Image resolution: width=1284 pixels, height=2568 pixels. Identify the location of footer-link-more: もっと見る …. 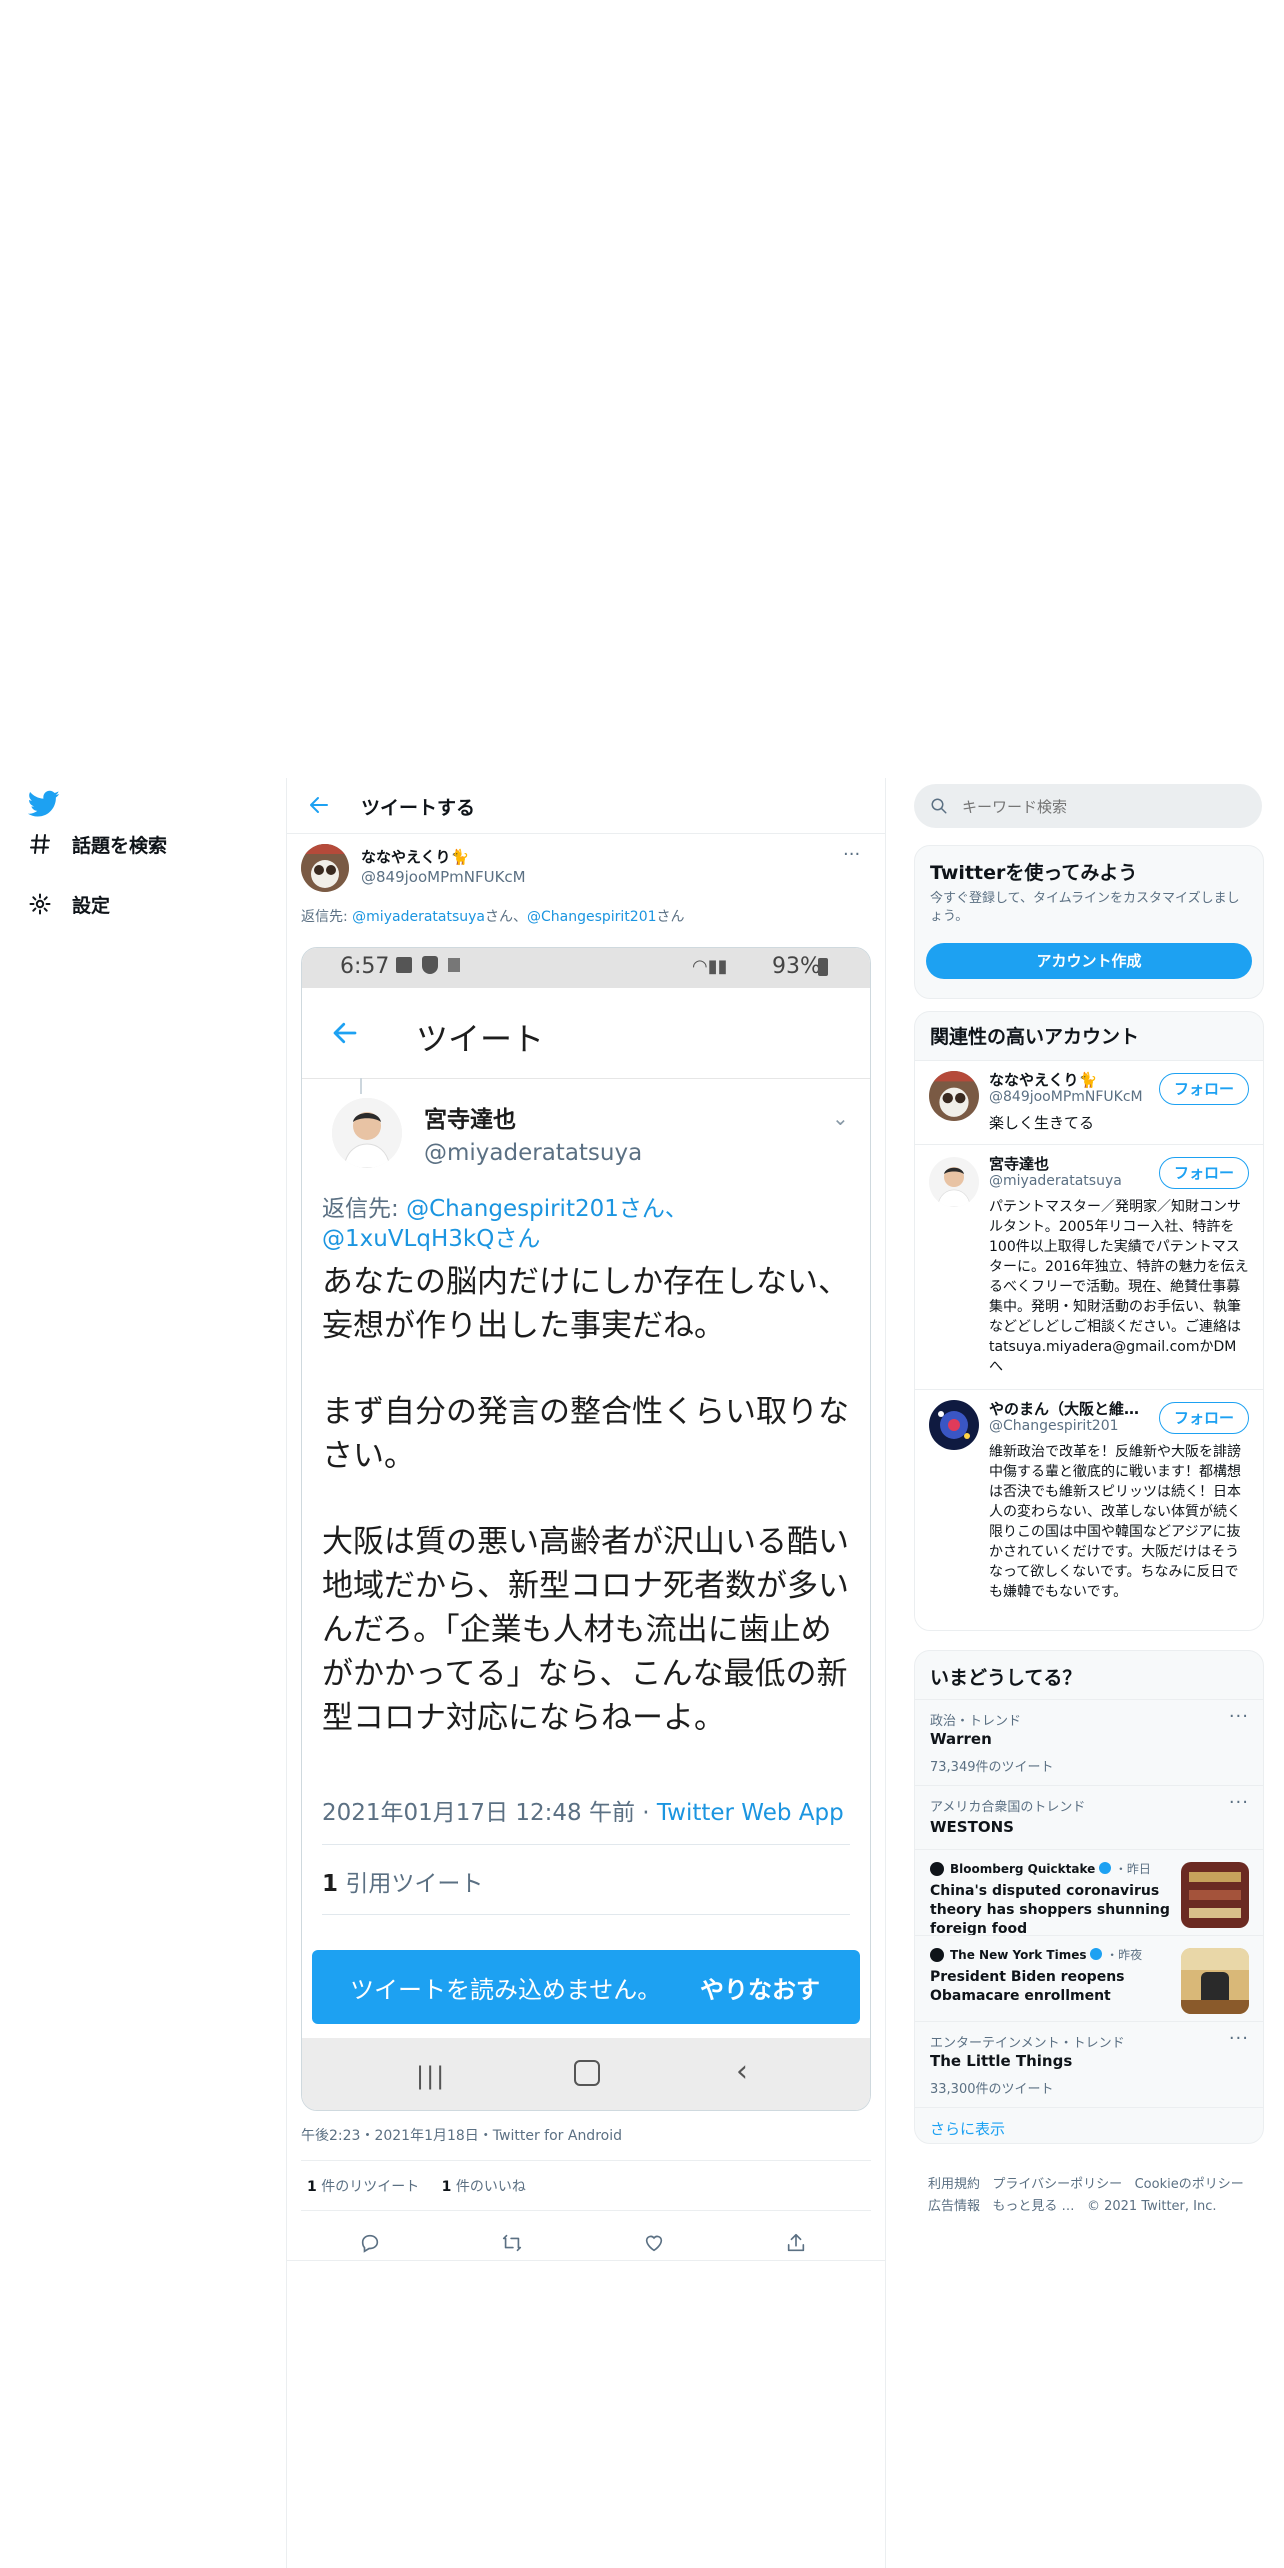
(1033, 2206).